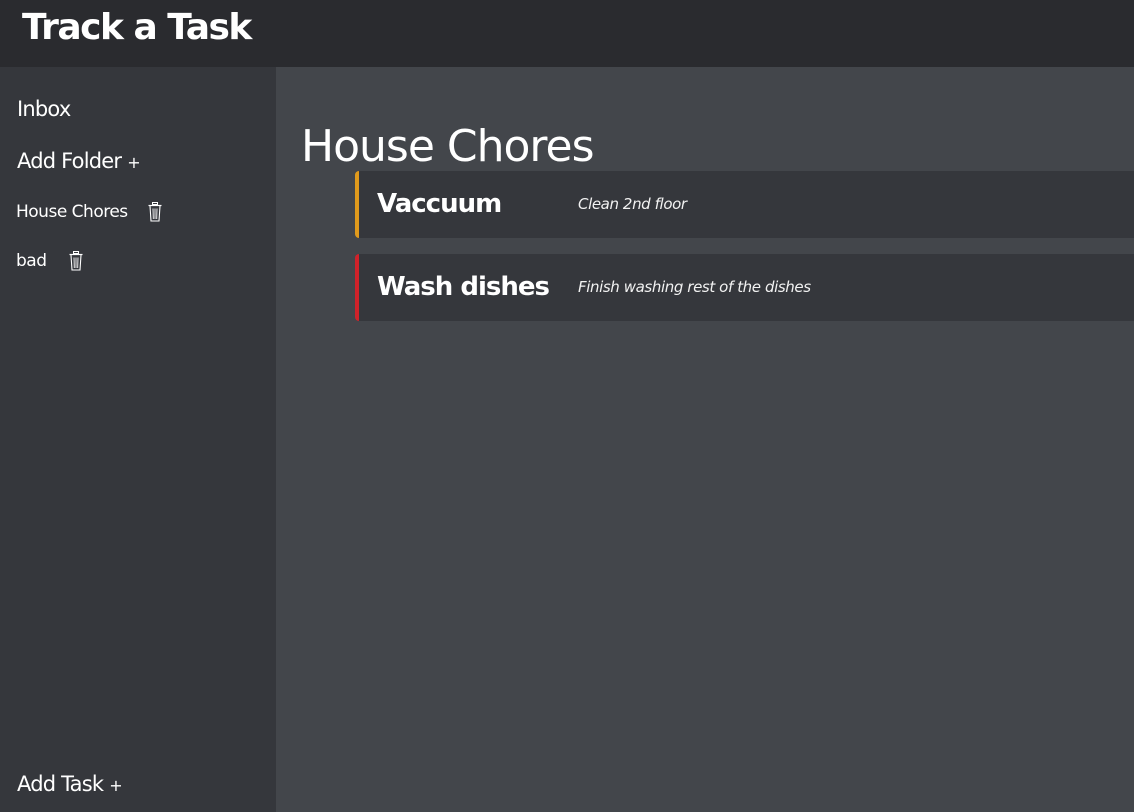 Image resolution: width=1134 pixels, height=812 pixels. I want to click on folder-item-house-chores: House Chores, so click(89, 212).